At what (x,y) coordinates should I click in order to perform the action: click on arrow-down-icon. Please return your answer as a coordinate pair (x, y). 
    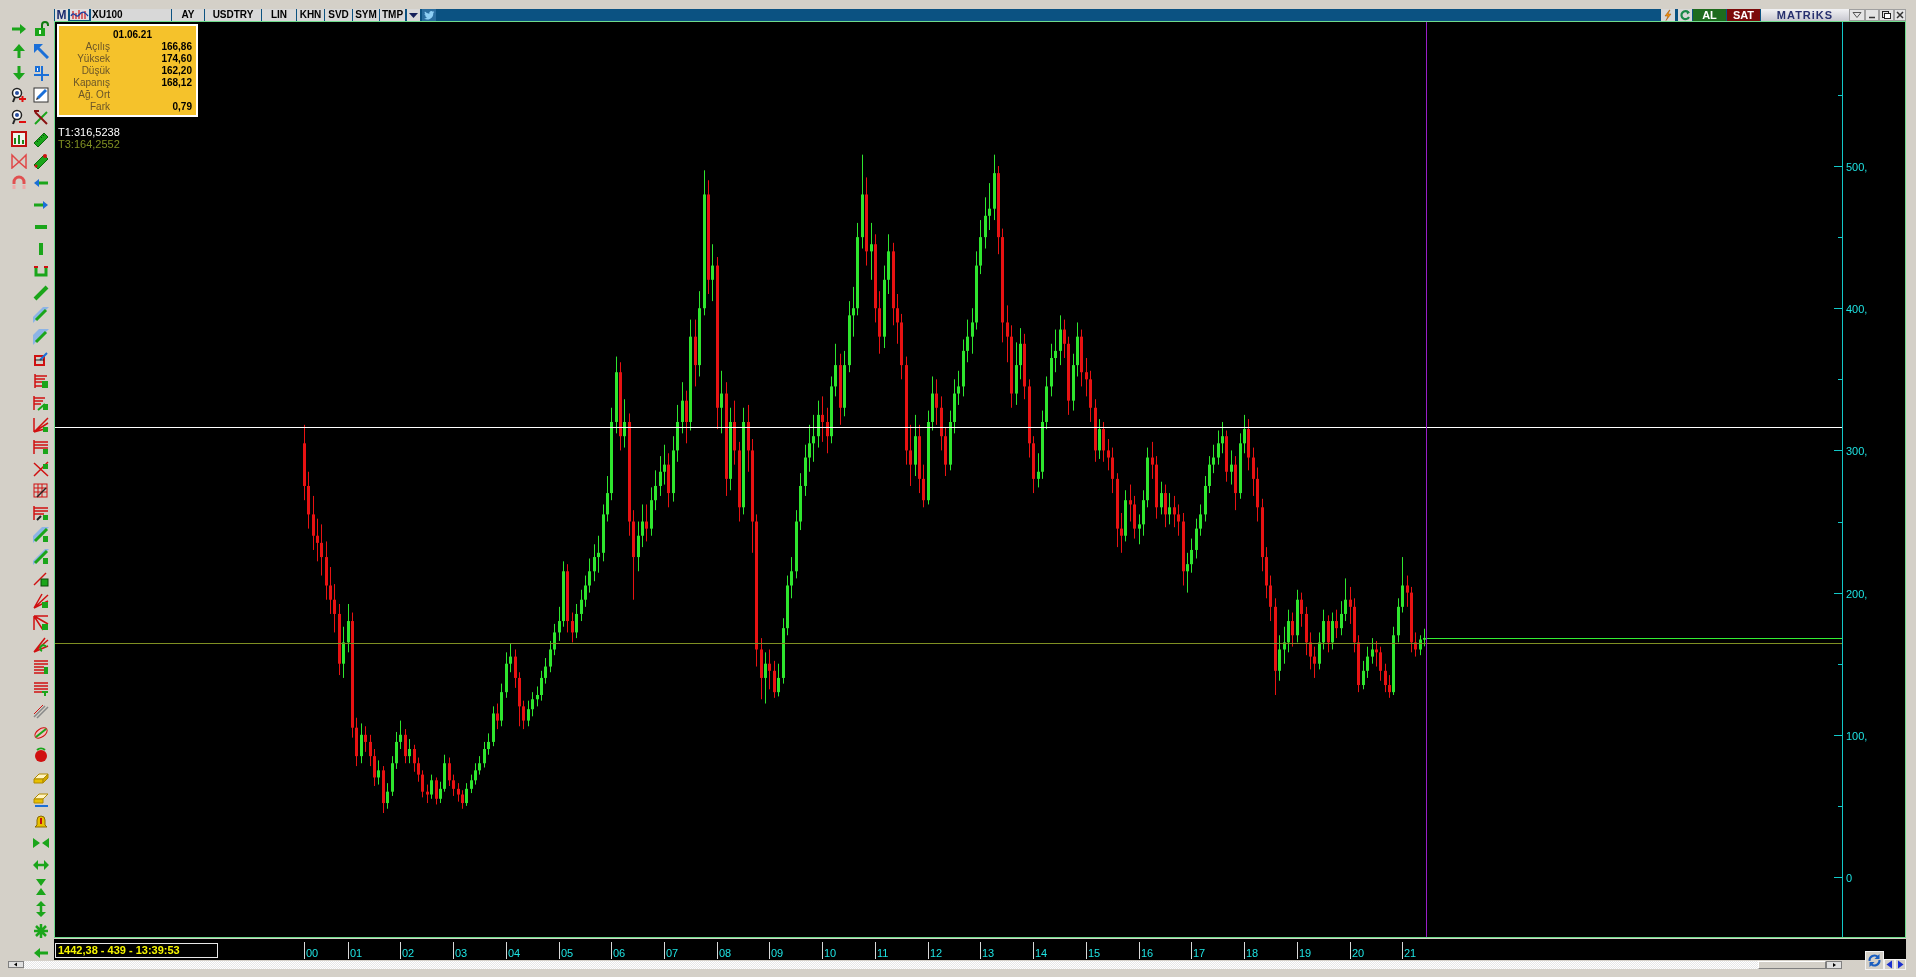
    Looking at the image, I should click on (19, 73).